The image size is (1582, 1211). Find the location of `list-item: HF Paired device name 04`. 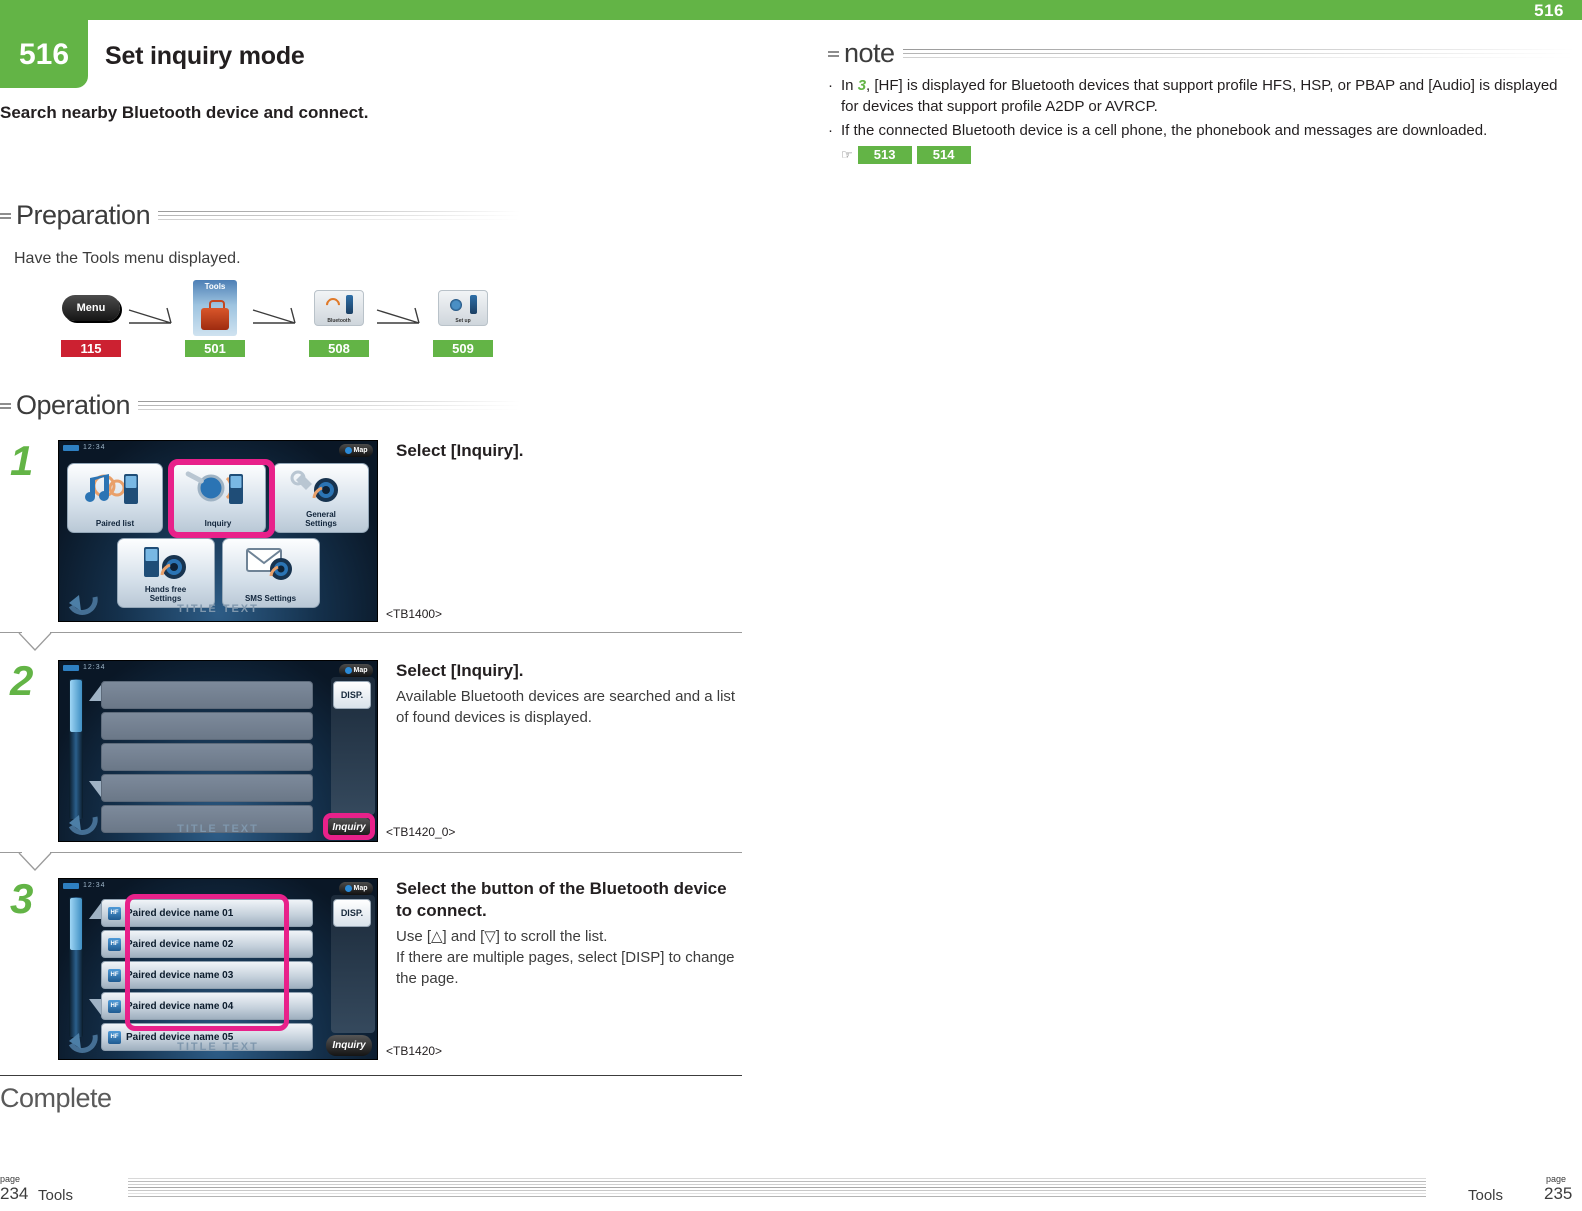

list-item: HF Paired device name 04 is located at coordinates (207, 1006).